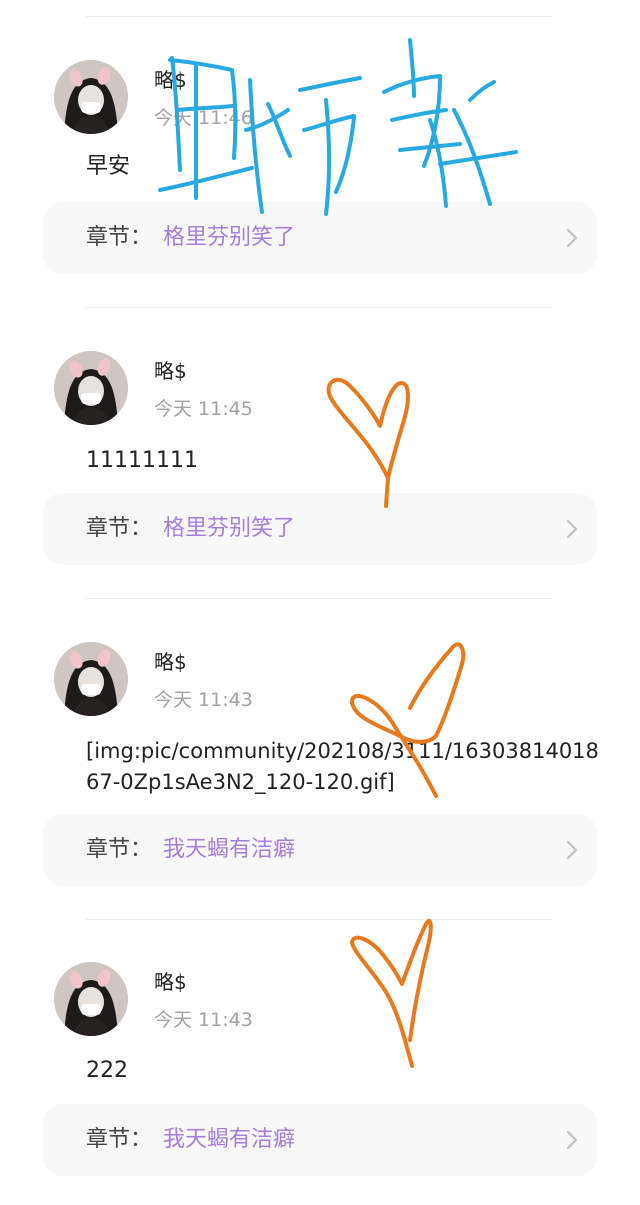 Image resolution: width=640 pixels, height=1205 pixels. What do you see at coordinates (203, 118) in the screenshot?
I see `timestamp: 今天 11:46` at bounding box center [203, 118].